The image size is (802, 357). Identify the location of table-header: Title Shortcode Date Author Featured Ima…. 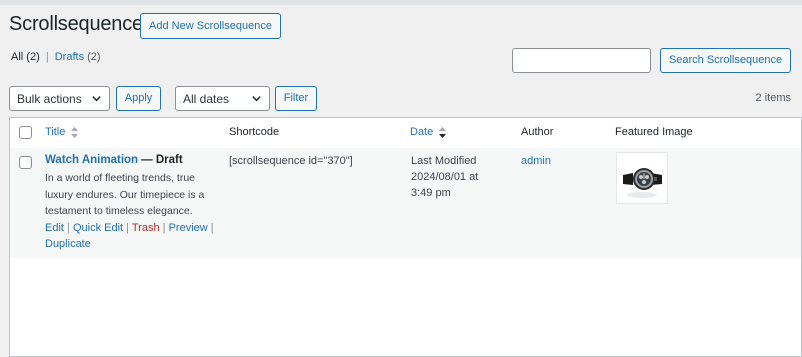
(405, 133).